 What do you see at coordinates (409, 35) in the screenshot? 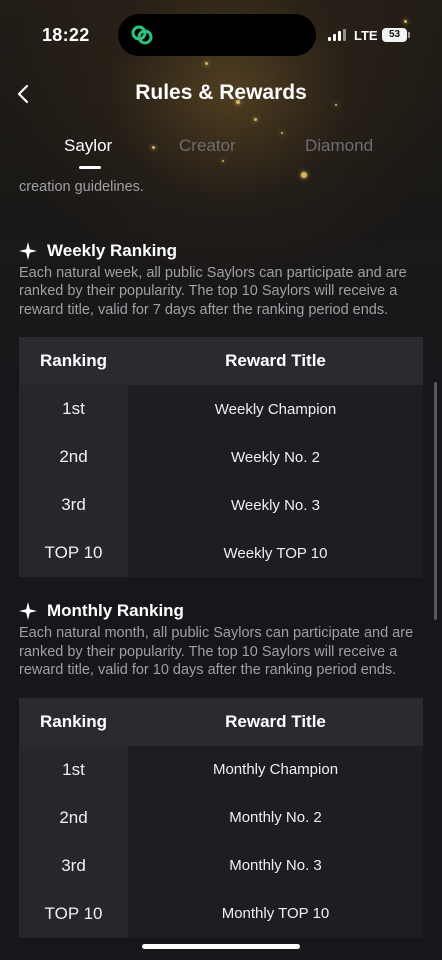
I see `battery-tip` at bounding box center [409, 35].